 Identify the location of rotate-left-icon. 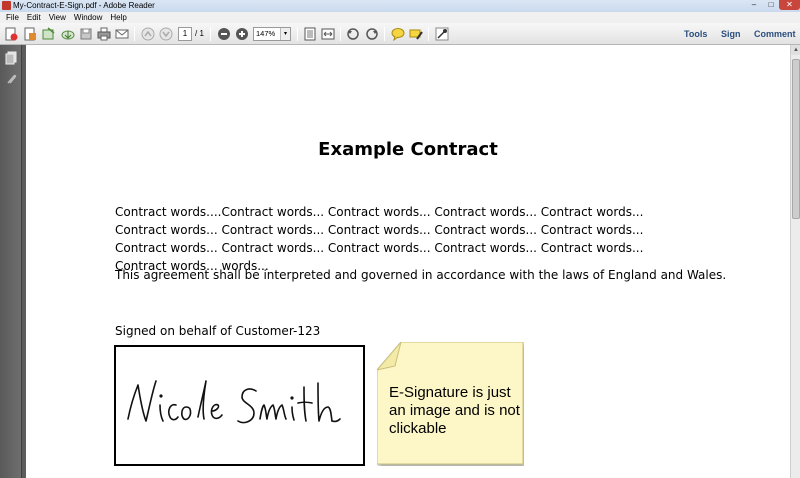
(353, 34).